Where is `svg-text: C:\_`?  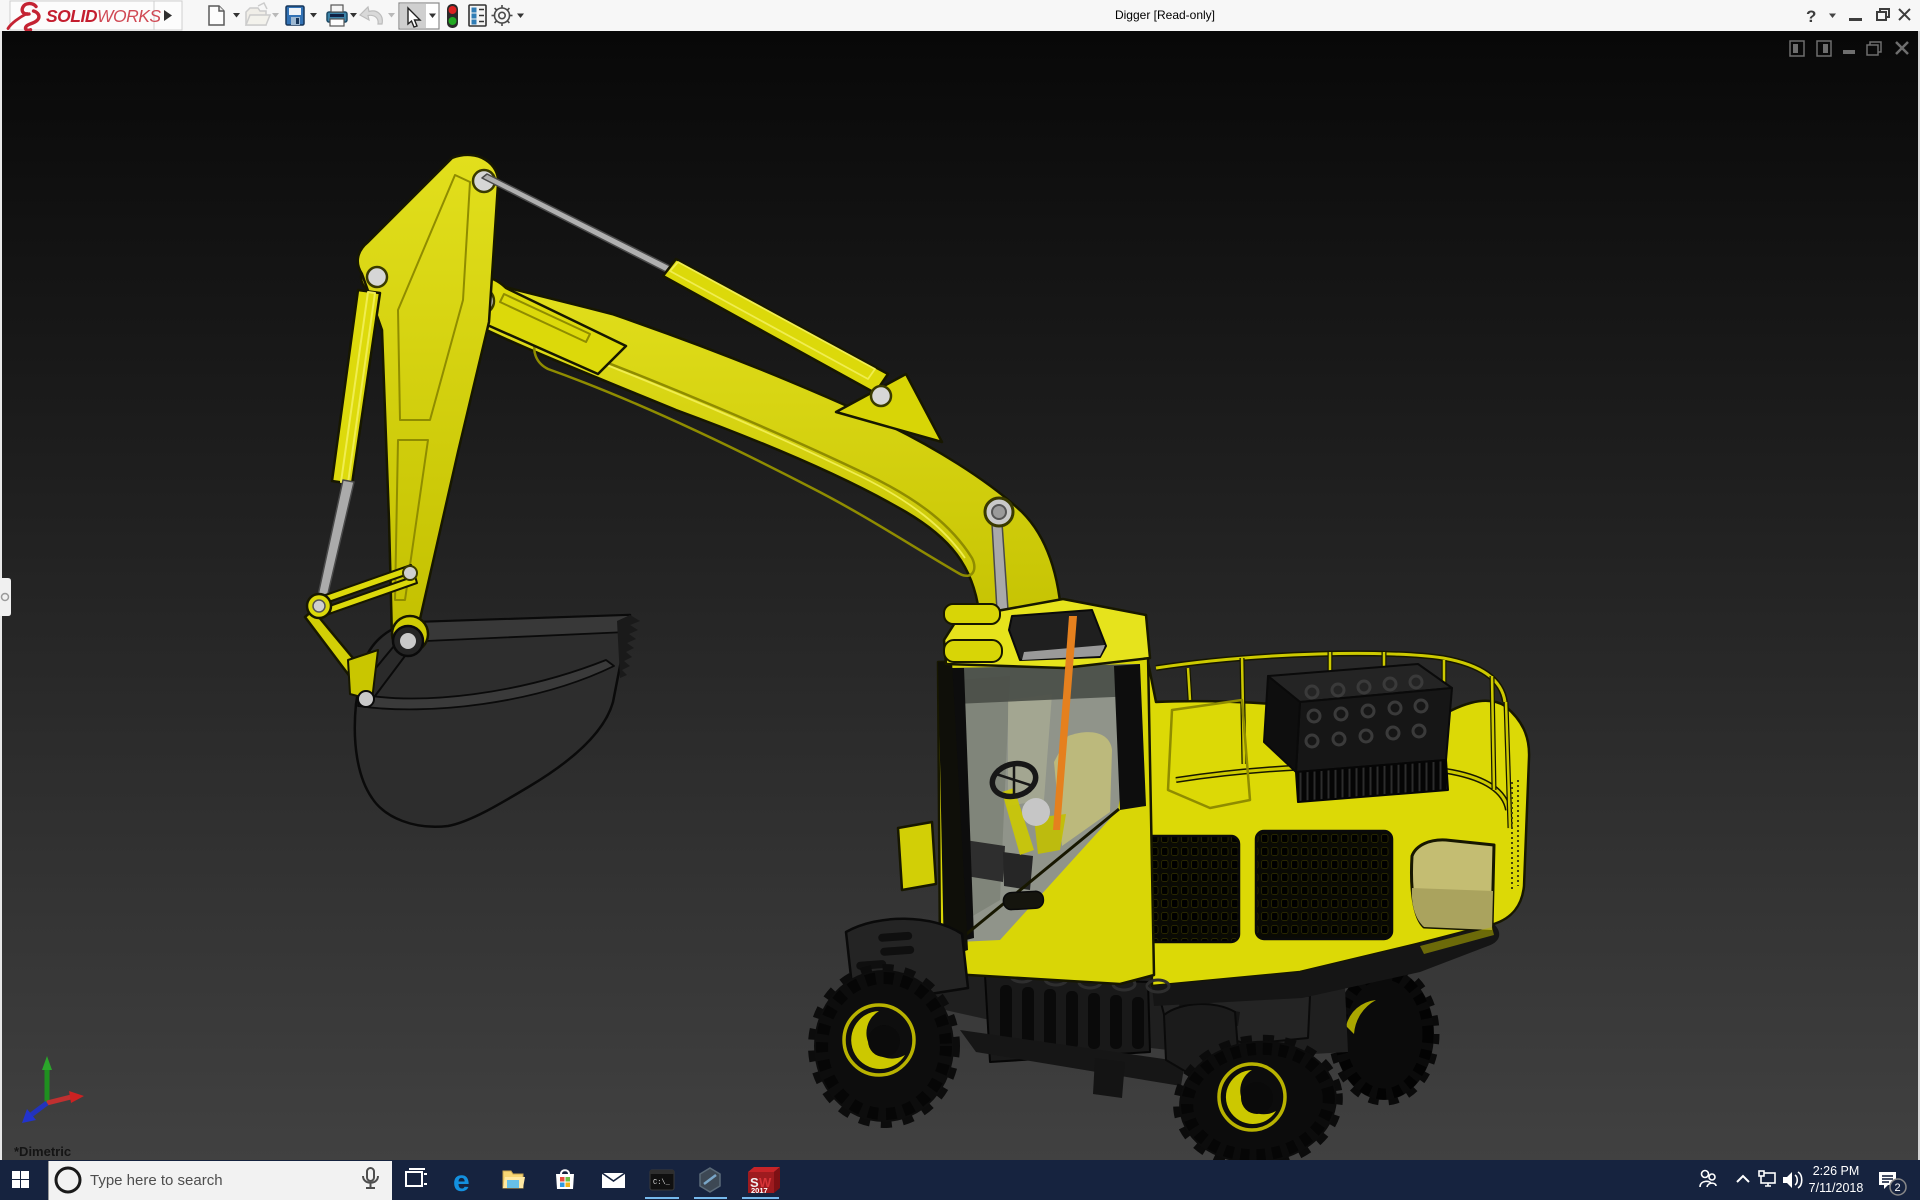
svg-text: C:\_ is located at coordinates (662, 1183).